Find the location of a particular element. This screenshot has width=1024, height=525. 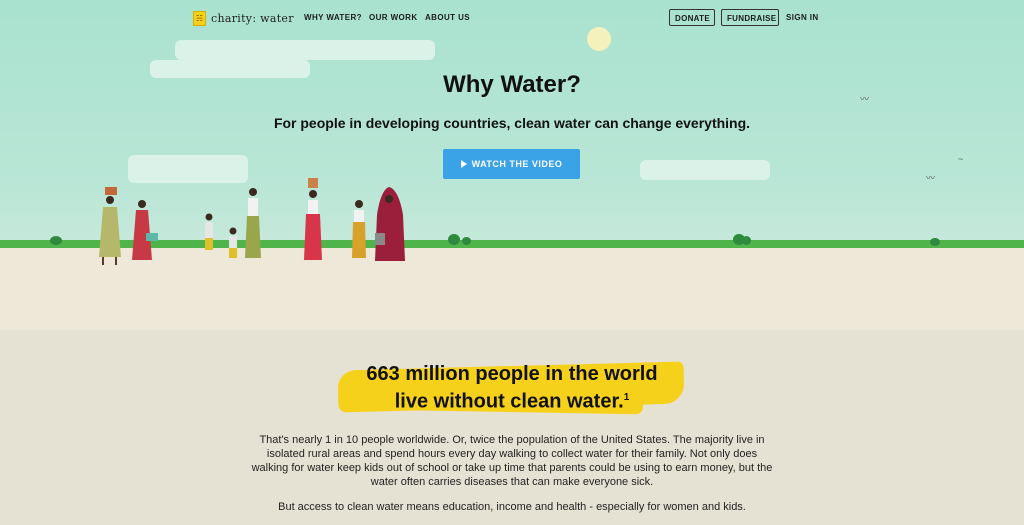

nav-why-water: WHY WATER? is located at coordinates (333, 17).